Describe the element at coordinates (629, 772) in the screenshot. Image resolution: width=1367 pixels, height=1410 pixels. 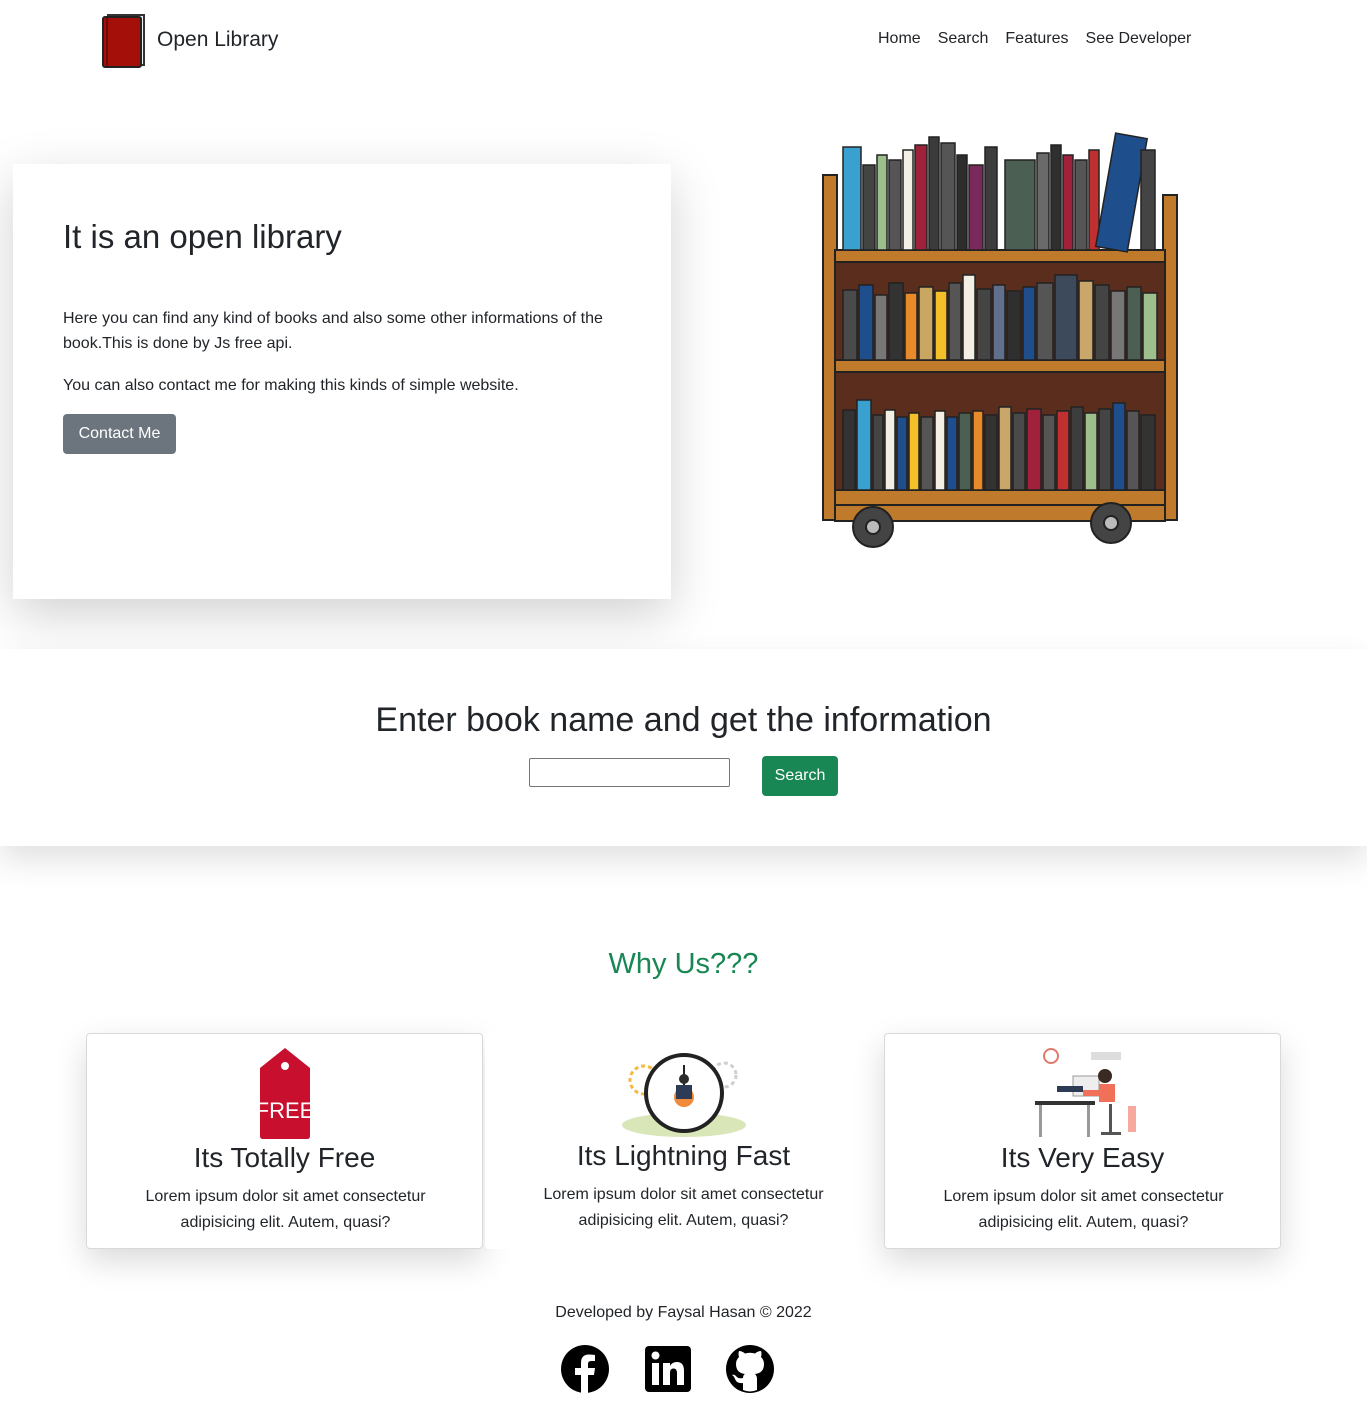
I see `book-search-input` at that location.